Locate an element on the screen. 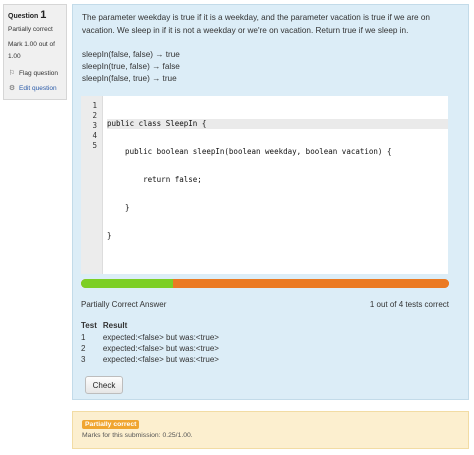  test-number: 3 is located at coordinates (83, 359).